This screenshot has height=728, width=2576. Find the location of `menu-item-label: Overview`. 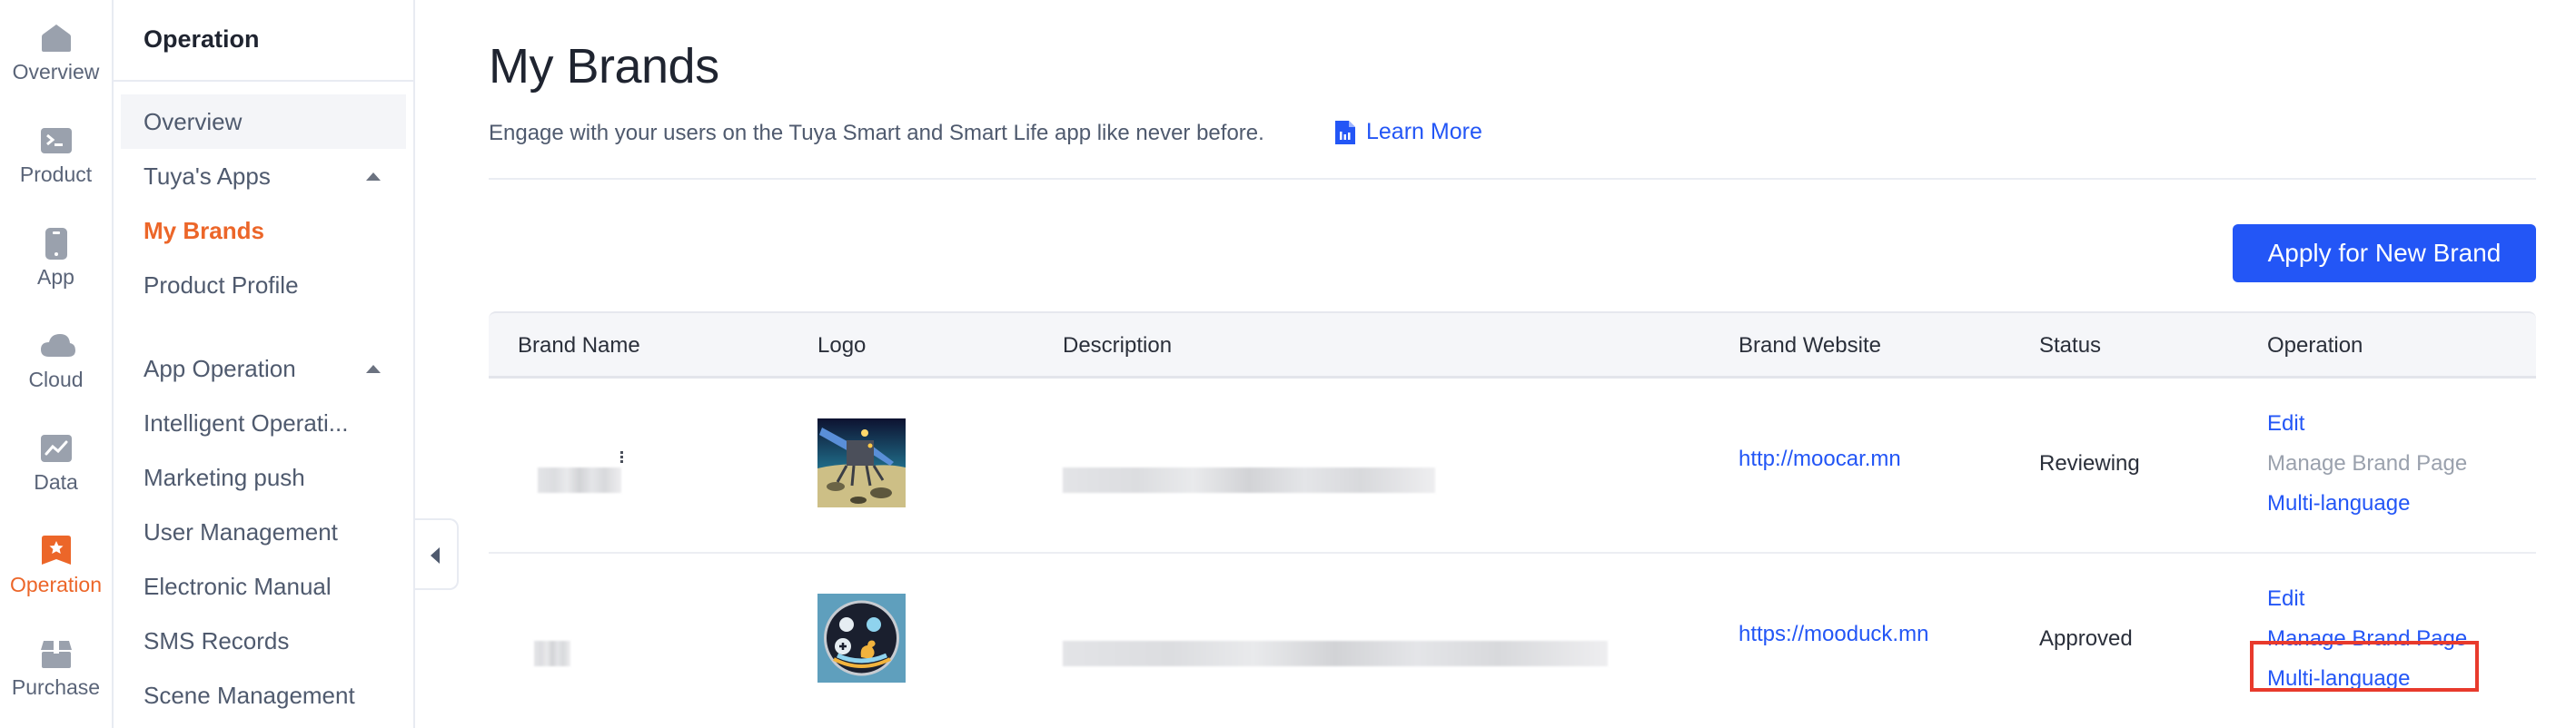

menu-item-label: Overview is located at coordinates (193, 122).